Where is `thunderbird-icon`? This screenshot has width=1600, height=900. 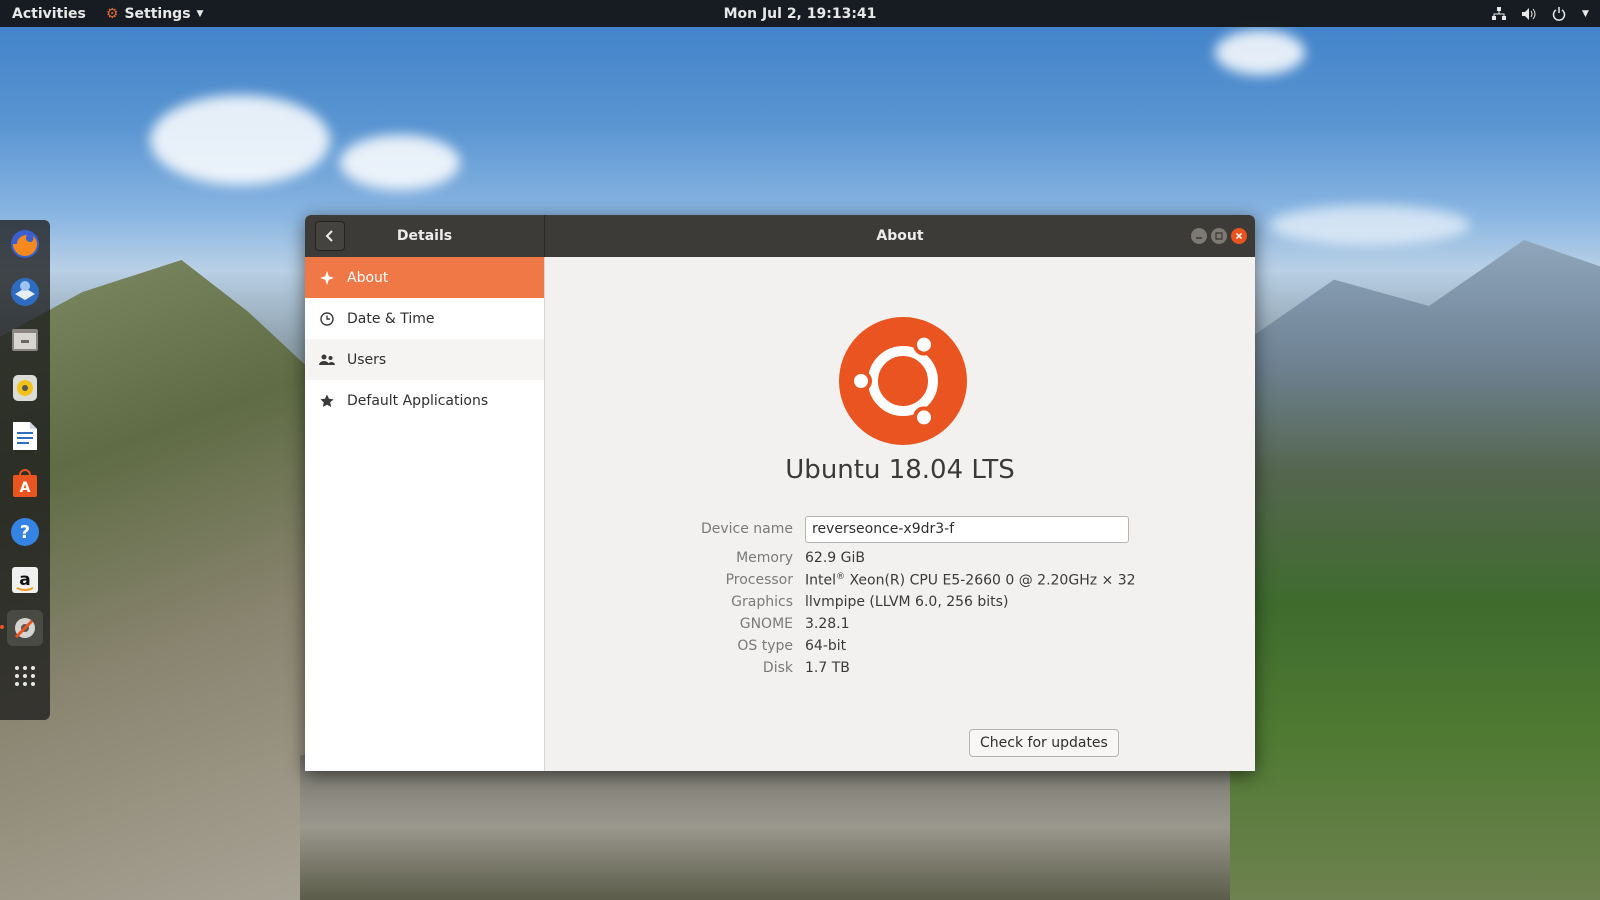
thunderbird-icon is located at coordinates (25, 292).